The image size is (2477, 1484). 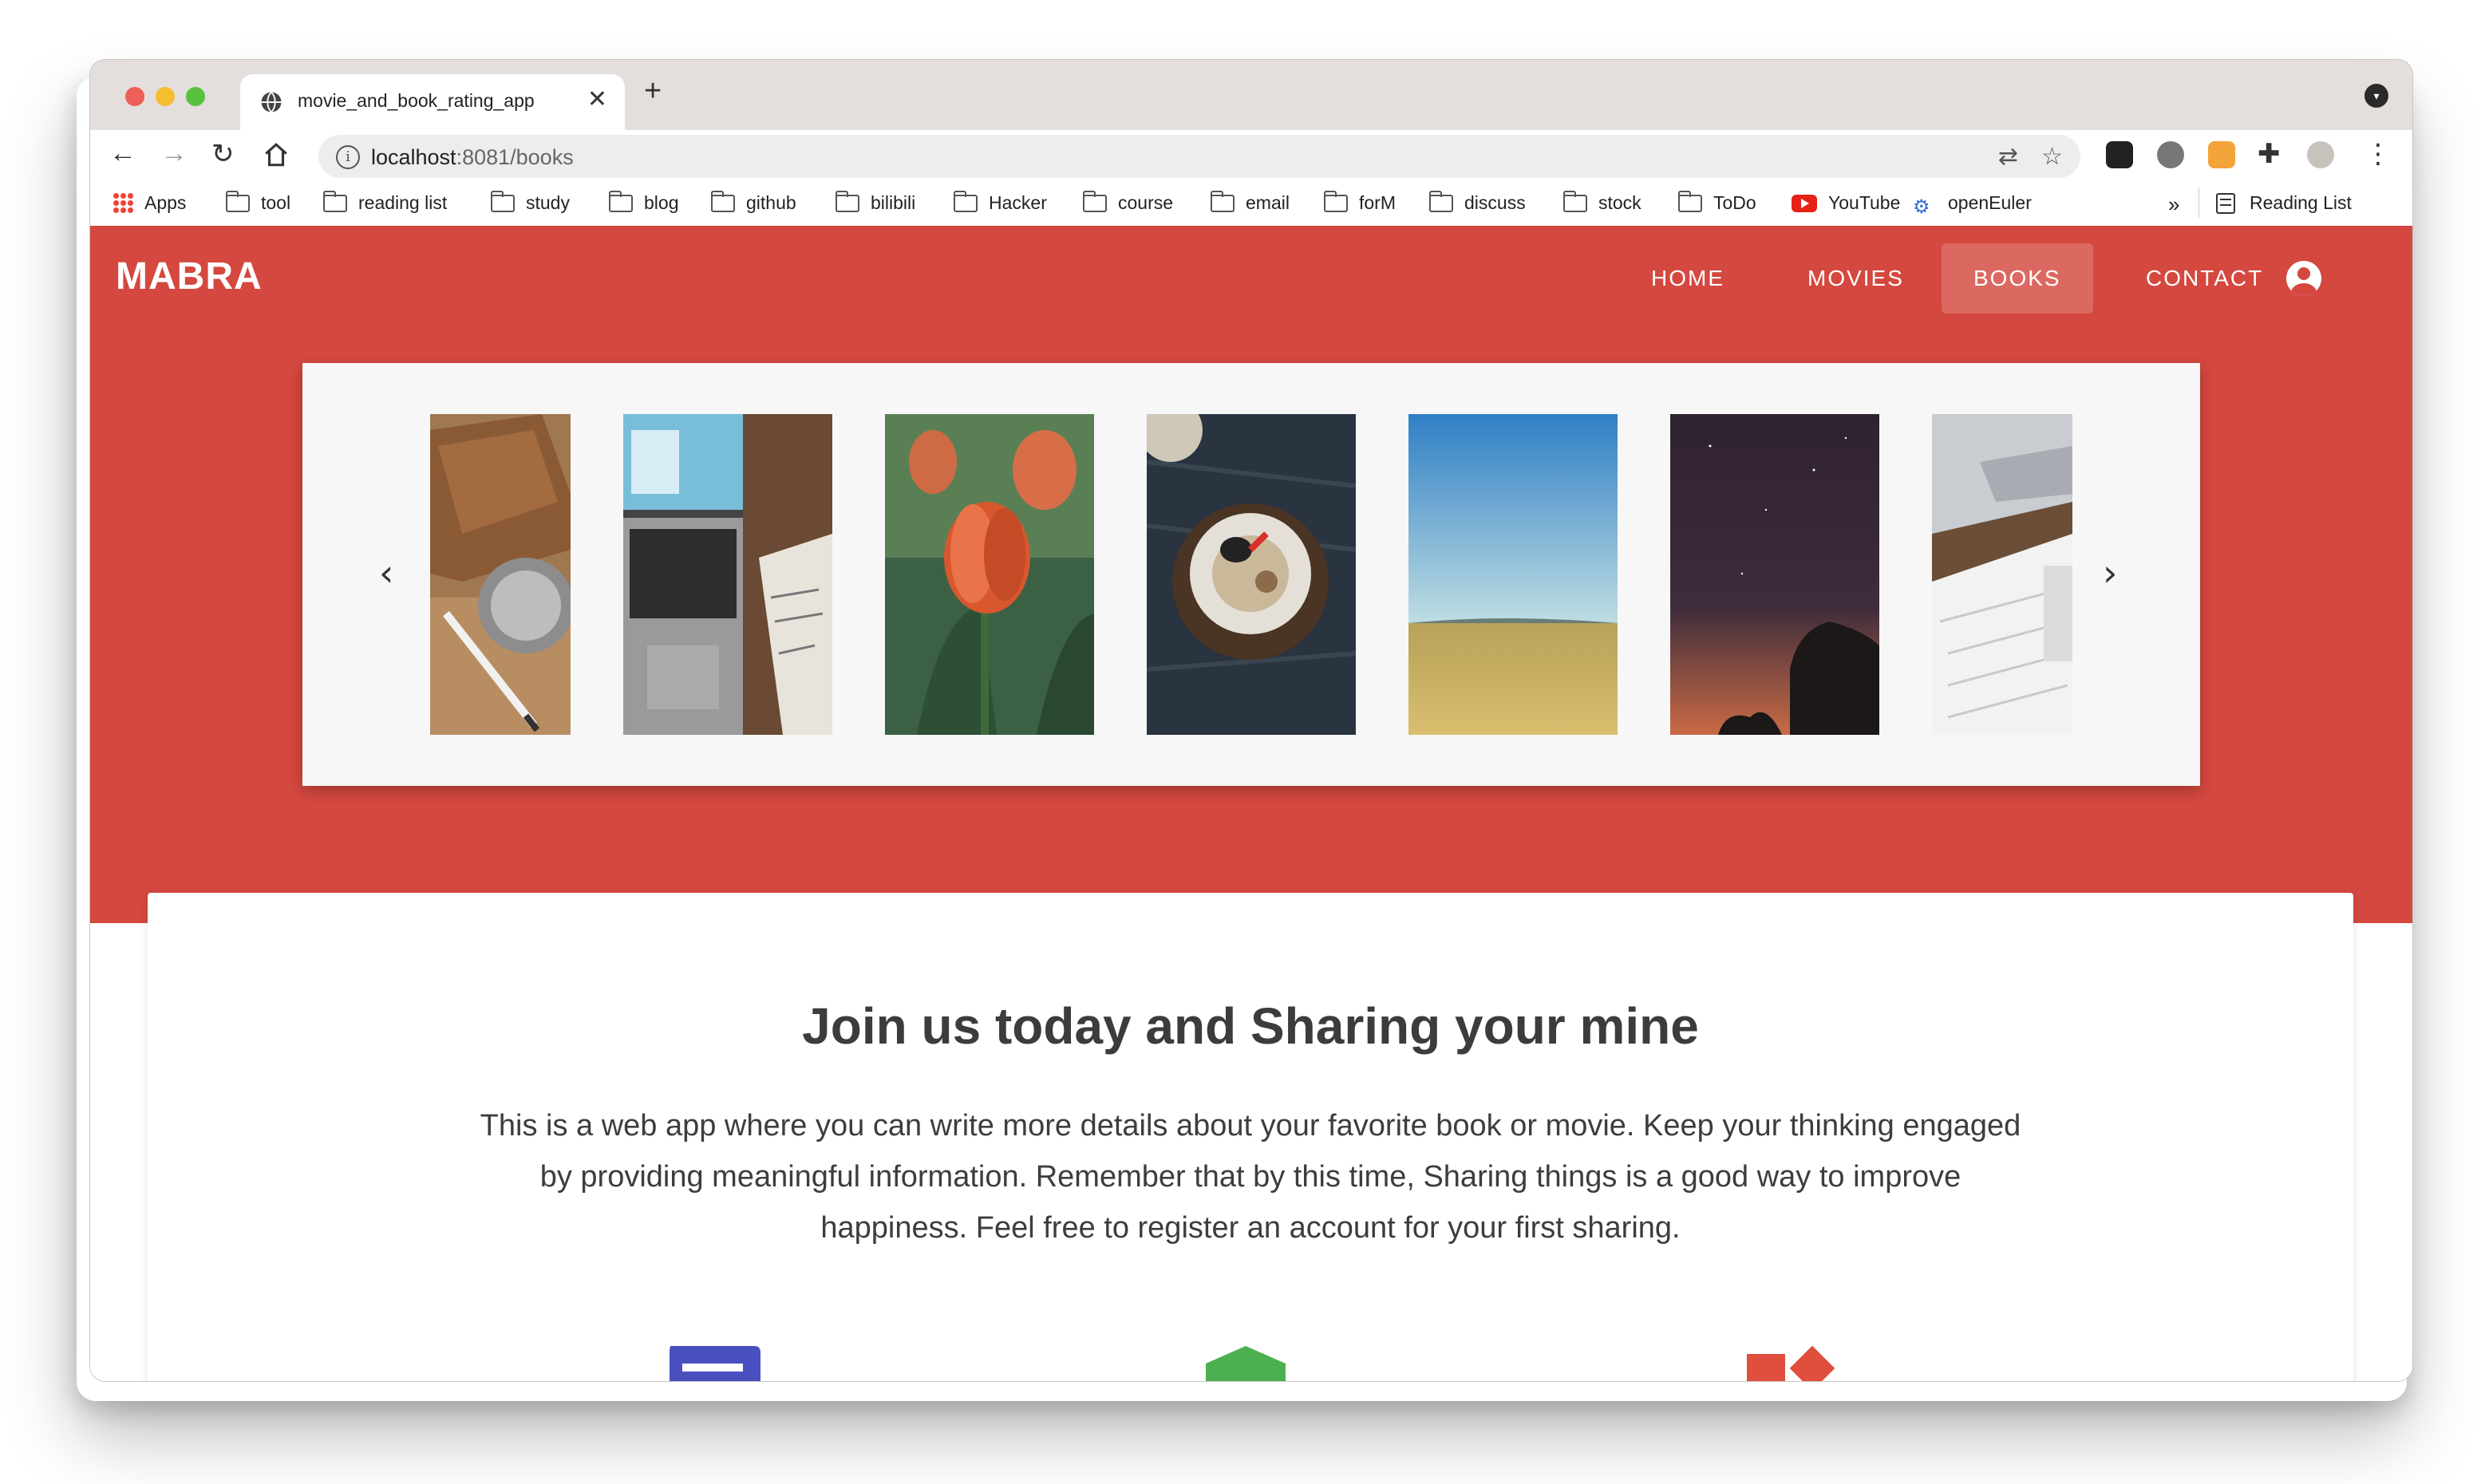 What do you see at coordinates (1620, 202) in the screenshot?
I see `bookmark-label: stock` at bounding box center [1620, 202].